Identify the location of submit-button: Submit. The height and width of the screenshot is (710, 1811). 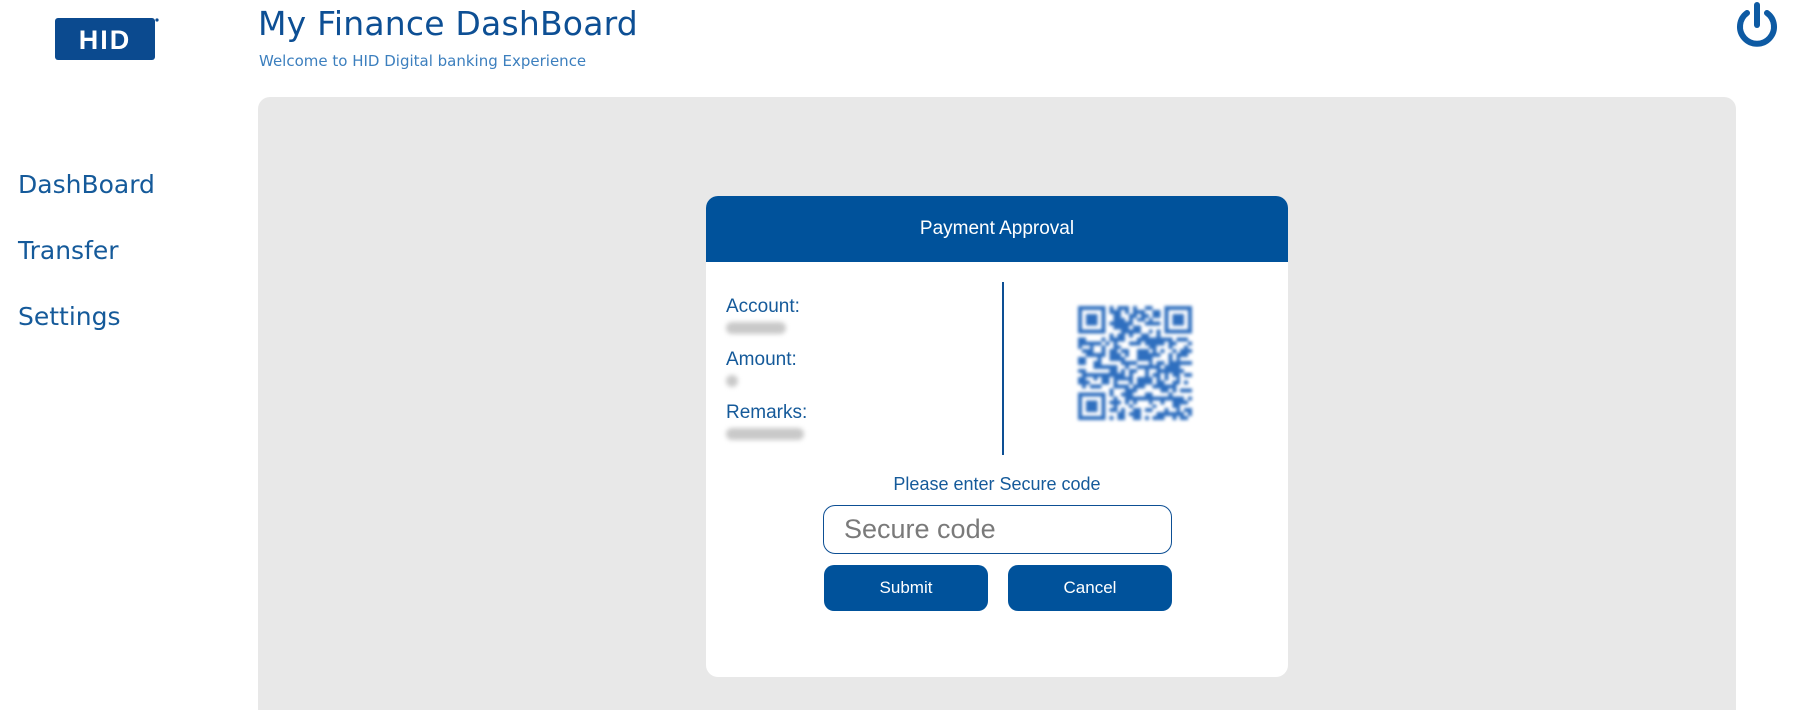
(906, 588).